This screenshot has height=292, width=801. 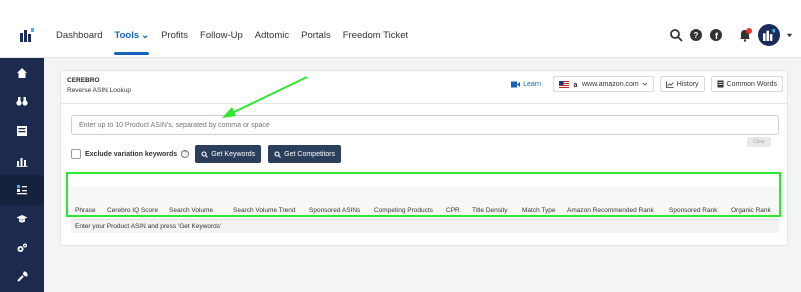 I want to click on nav-item-follow-up: Follow-Up, so click(x=221, y=35).